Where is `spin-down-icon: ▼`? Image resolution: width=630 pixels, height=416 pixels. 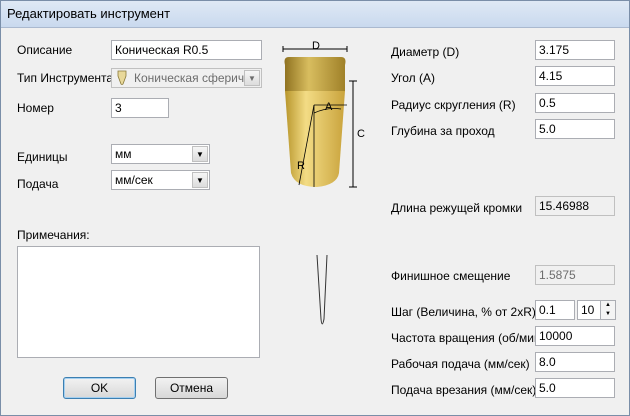 spin-down-icon: ▼ is located at coordinates (608, 314).